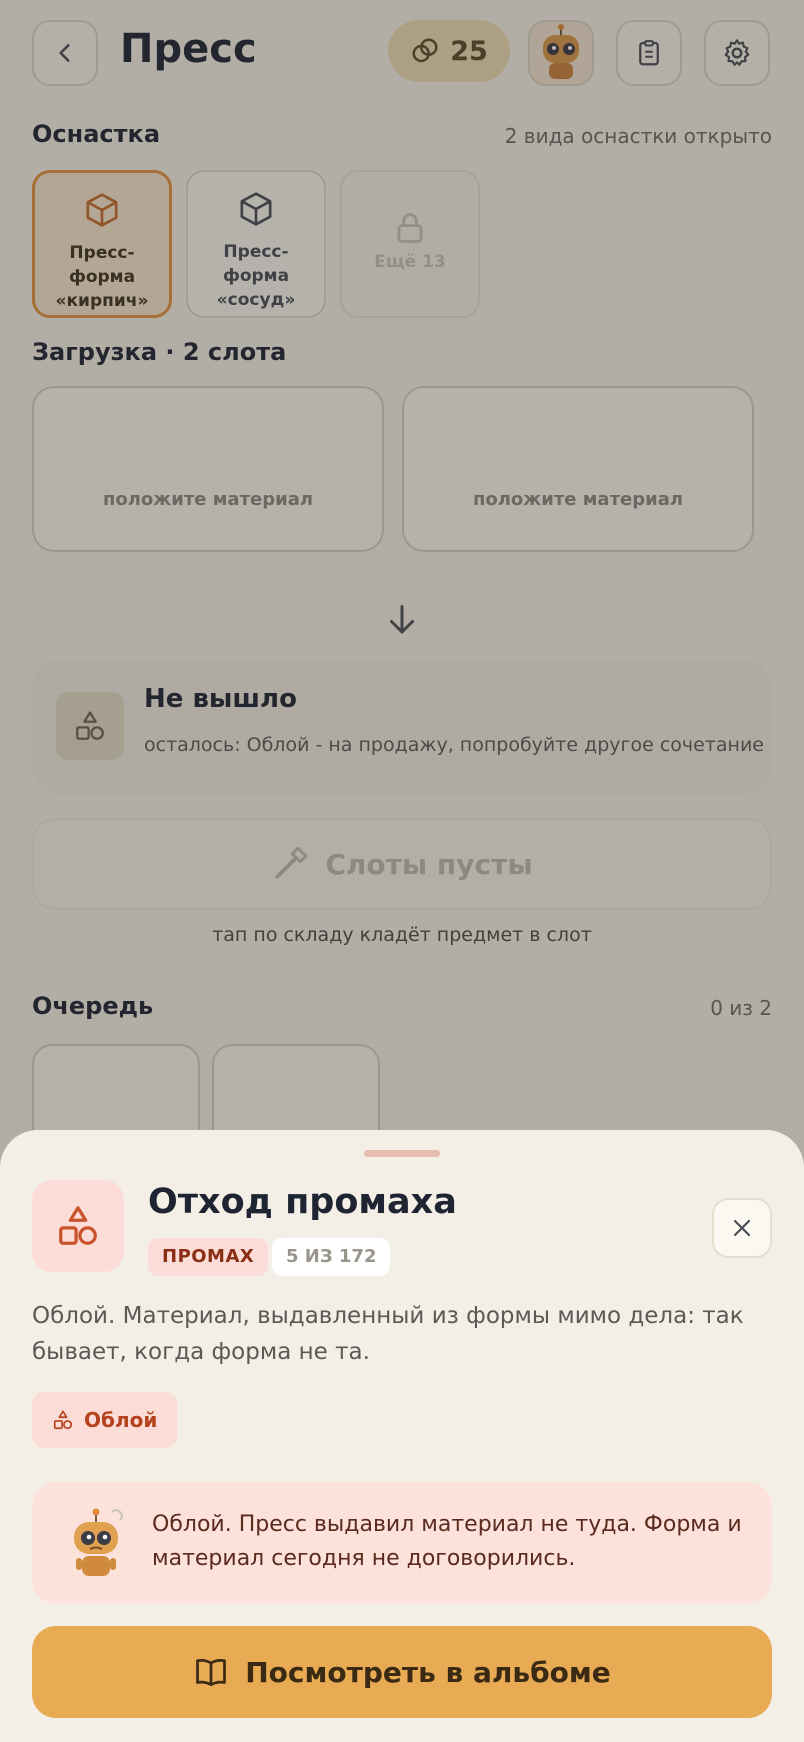 The image size is (804, 1742). I want to click on album-button-label: Посмотреть в альбоме, so click(428, 1672).